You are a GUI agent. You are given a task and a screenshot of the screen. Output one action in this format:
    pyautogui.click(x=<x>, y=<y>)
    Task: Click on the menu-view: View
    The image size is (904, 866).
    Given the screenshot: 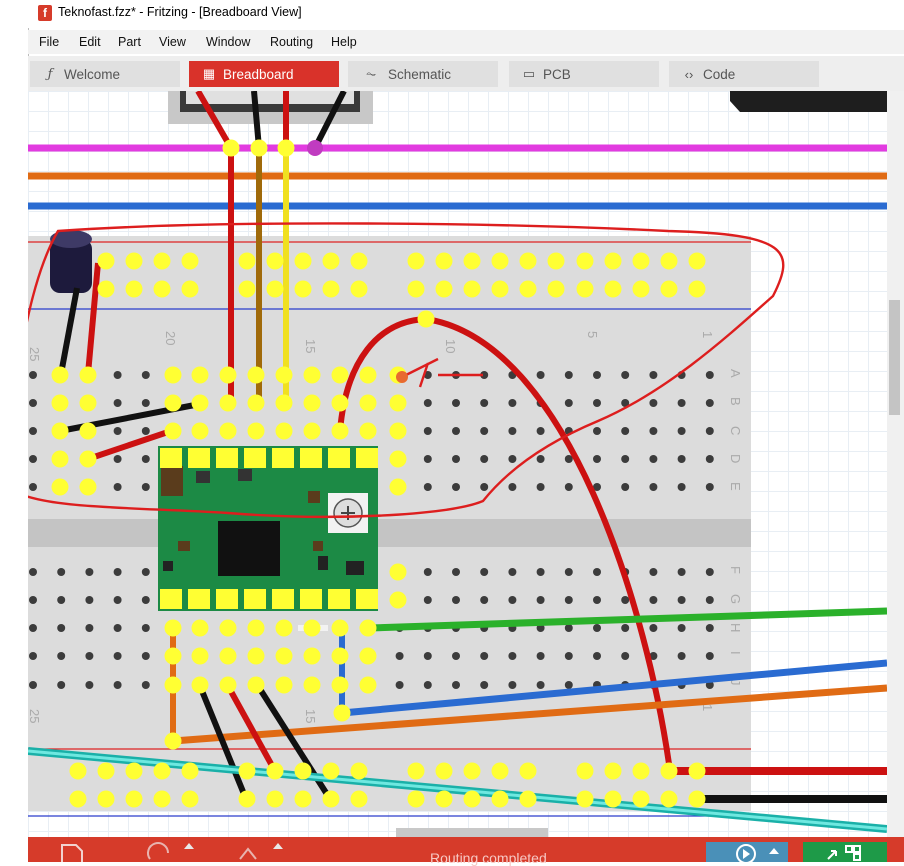 What is the action you would take?
    pyautogui.click(x=172, y=42)
    